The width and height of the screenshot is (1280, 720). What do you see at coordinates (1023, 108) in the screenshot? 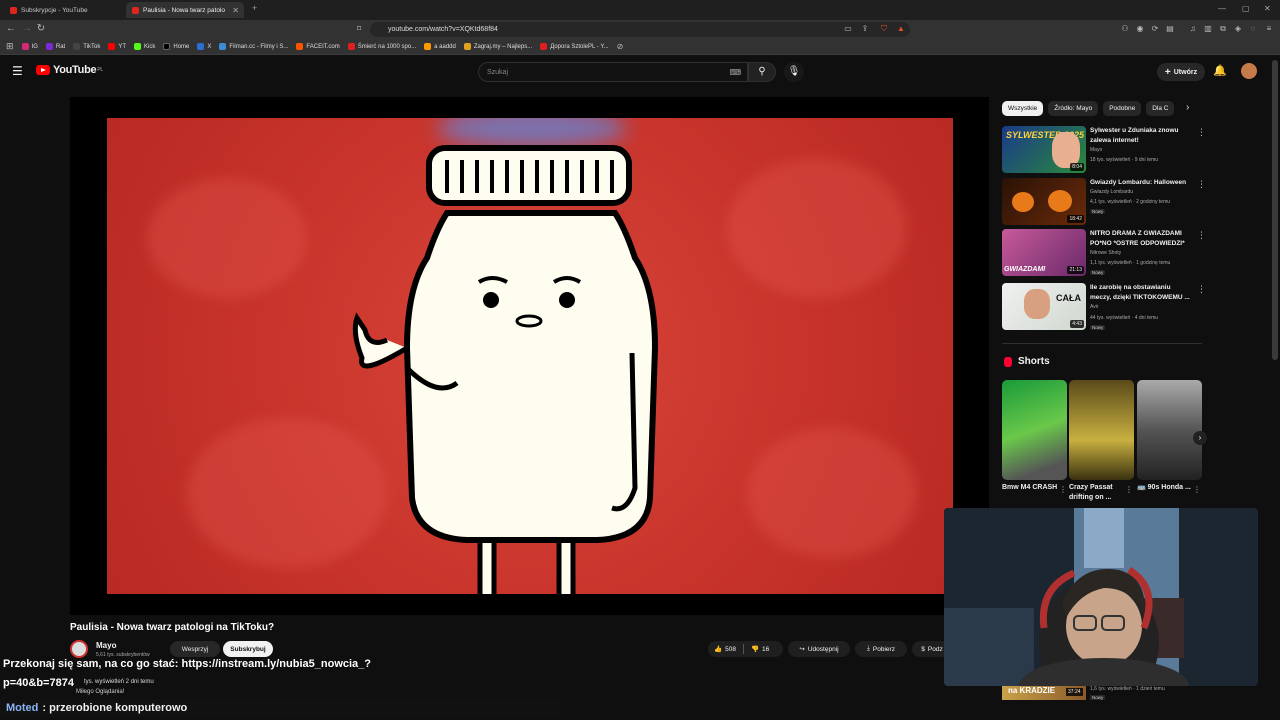
I see `chip-all: Wszystkie` at bounding box center [1023, 108].